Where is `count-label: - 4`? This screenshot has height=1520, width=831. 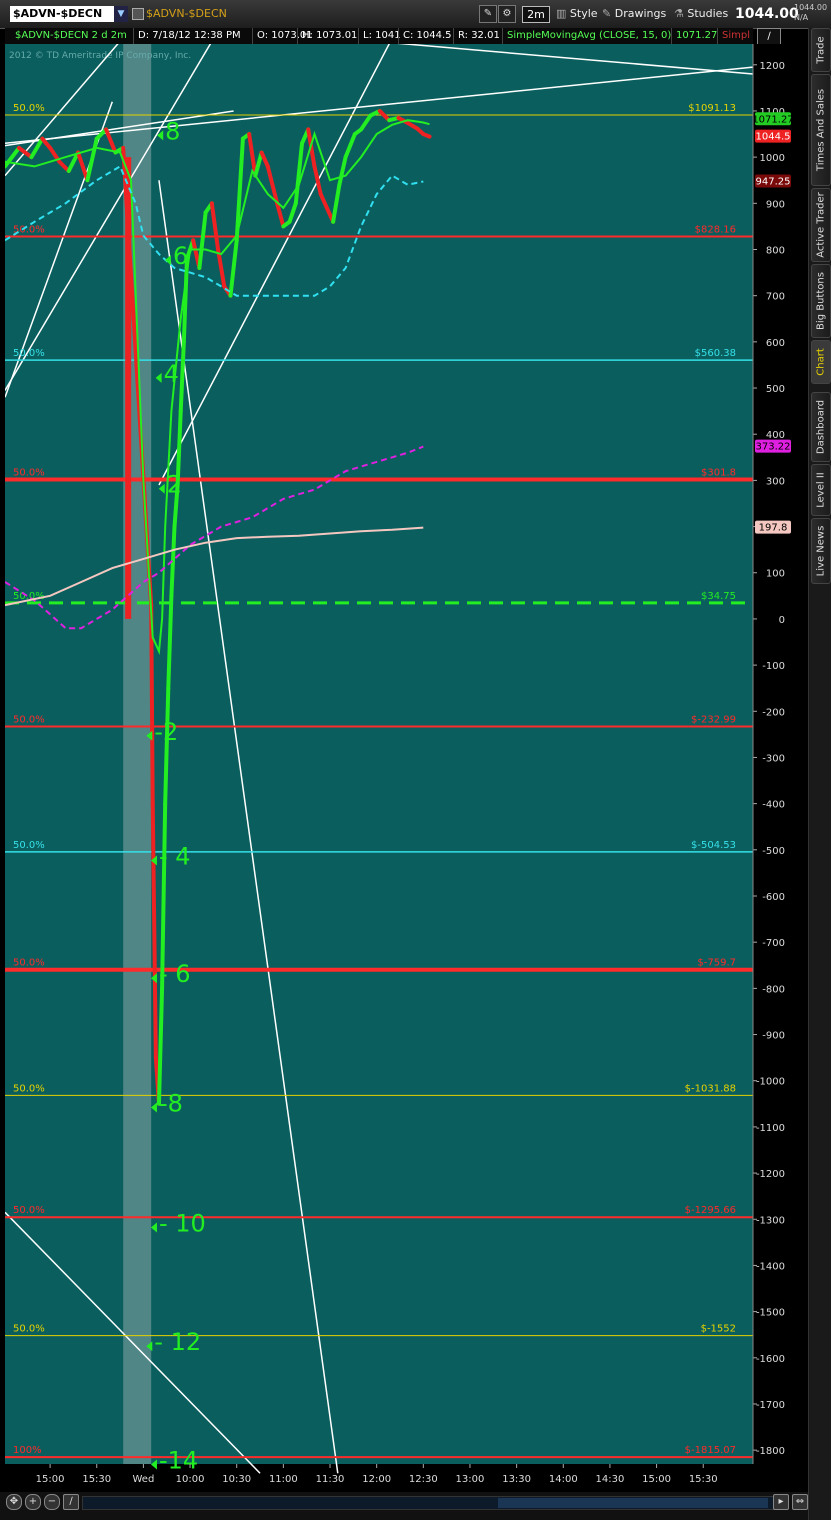 count-label: - 4 is located at coordinates (175, 856).